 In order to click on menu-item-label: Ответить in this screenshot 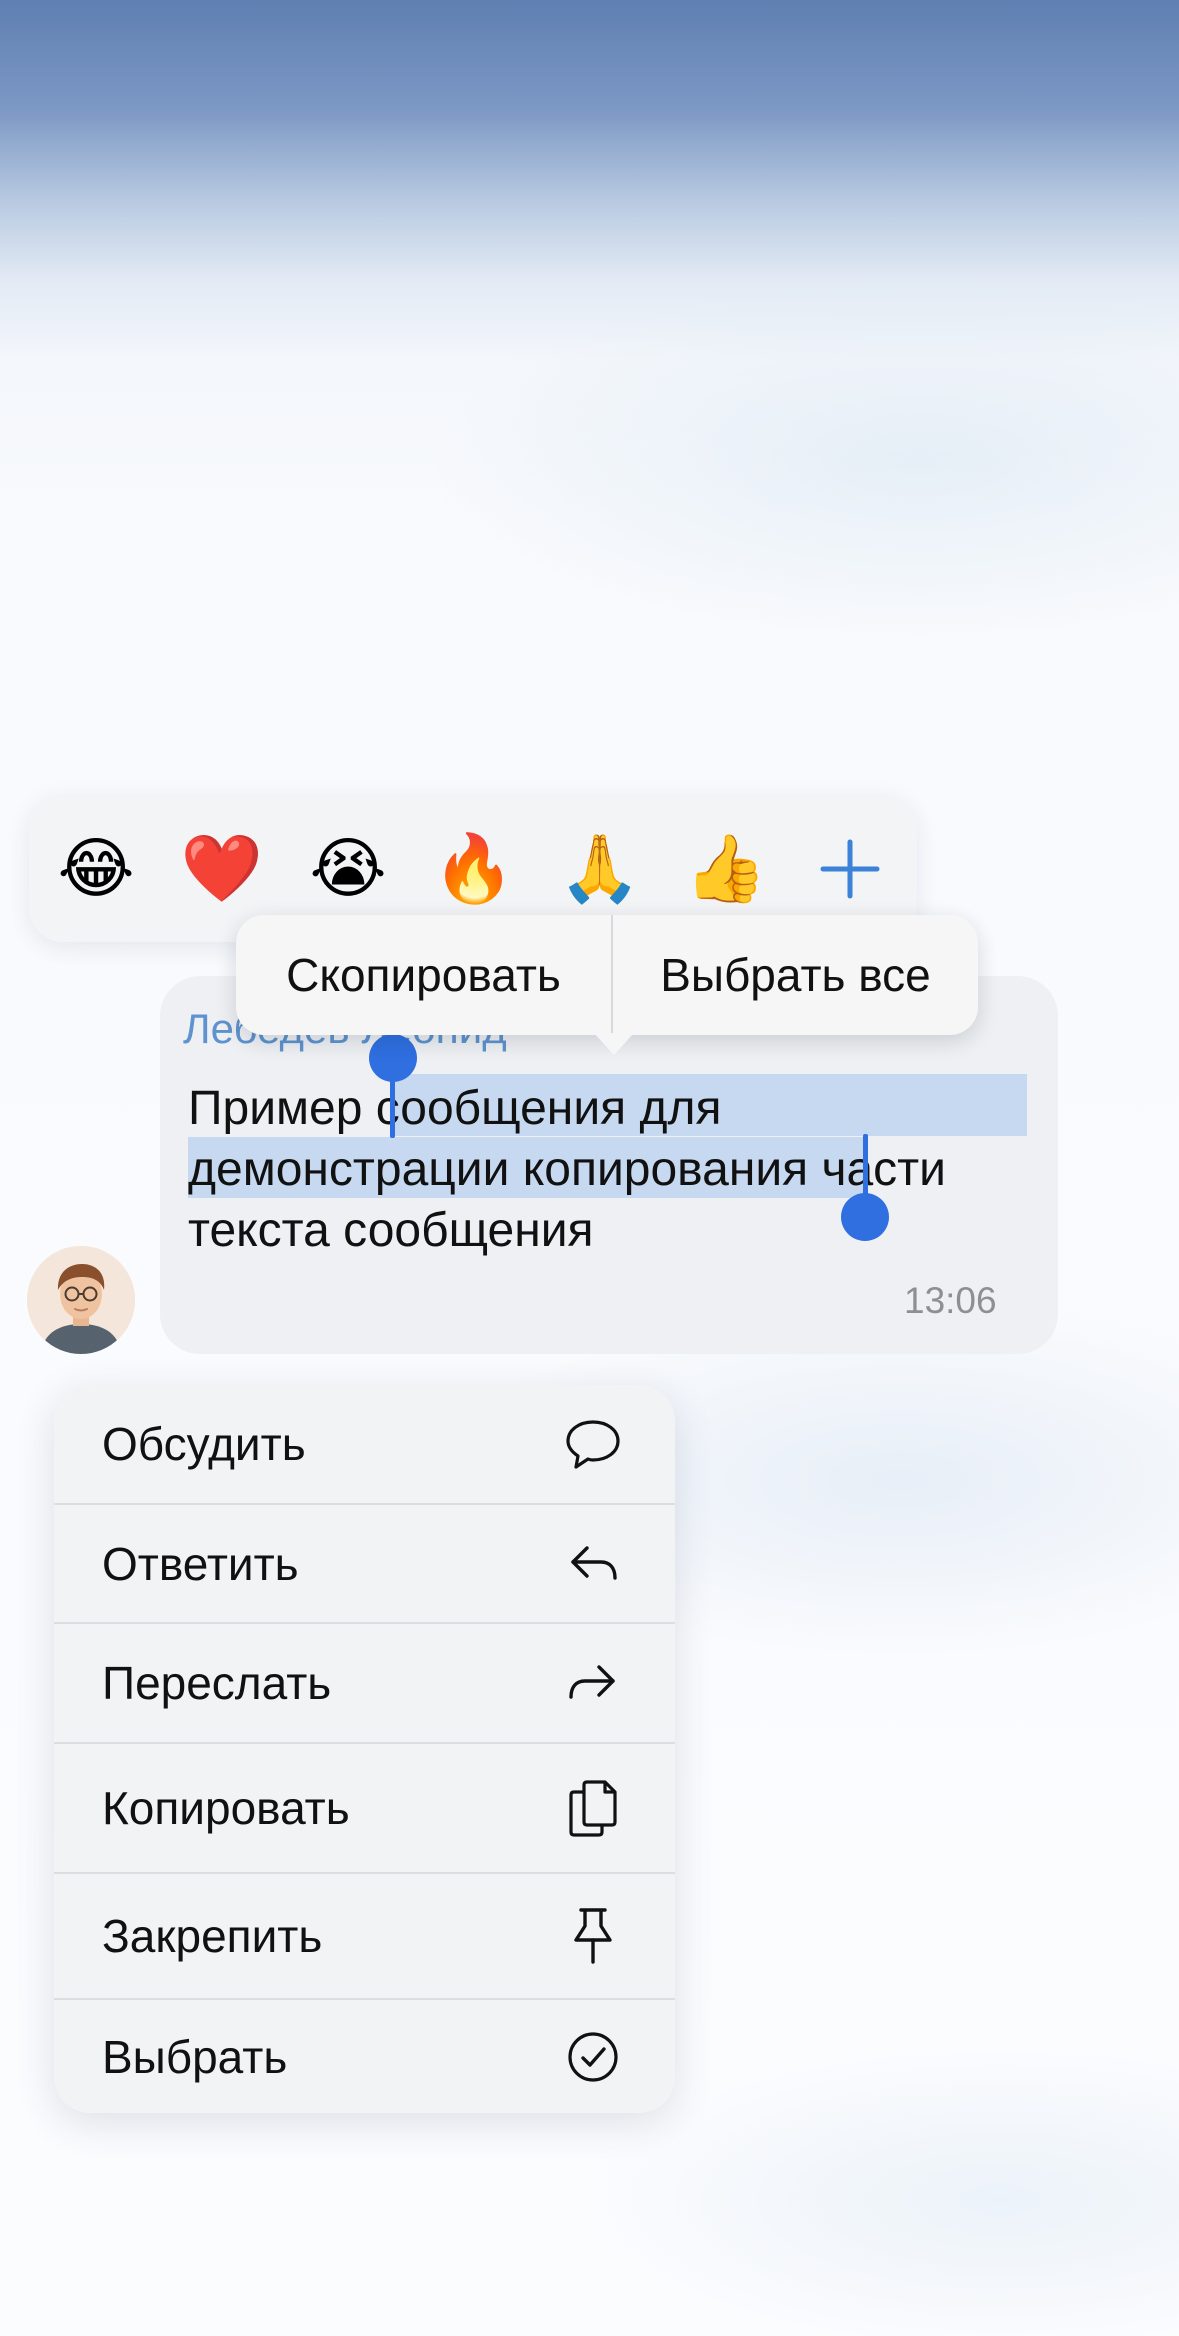, I will do `click(200, 1563)`.